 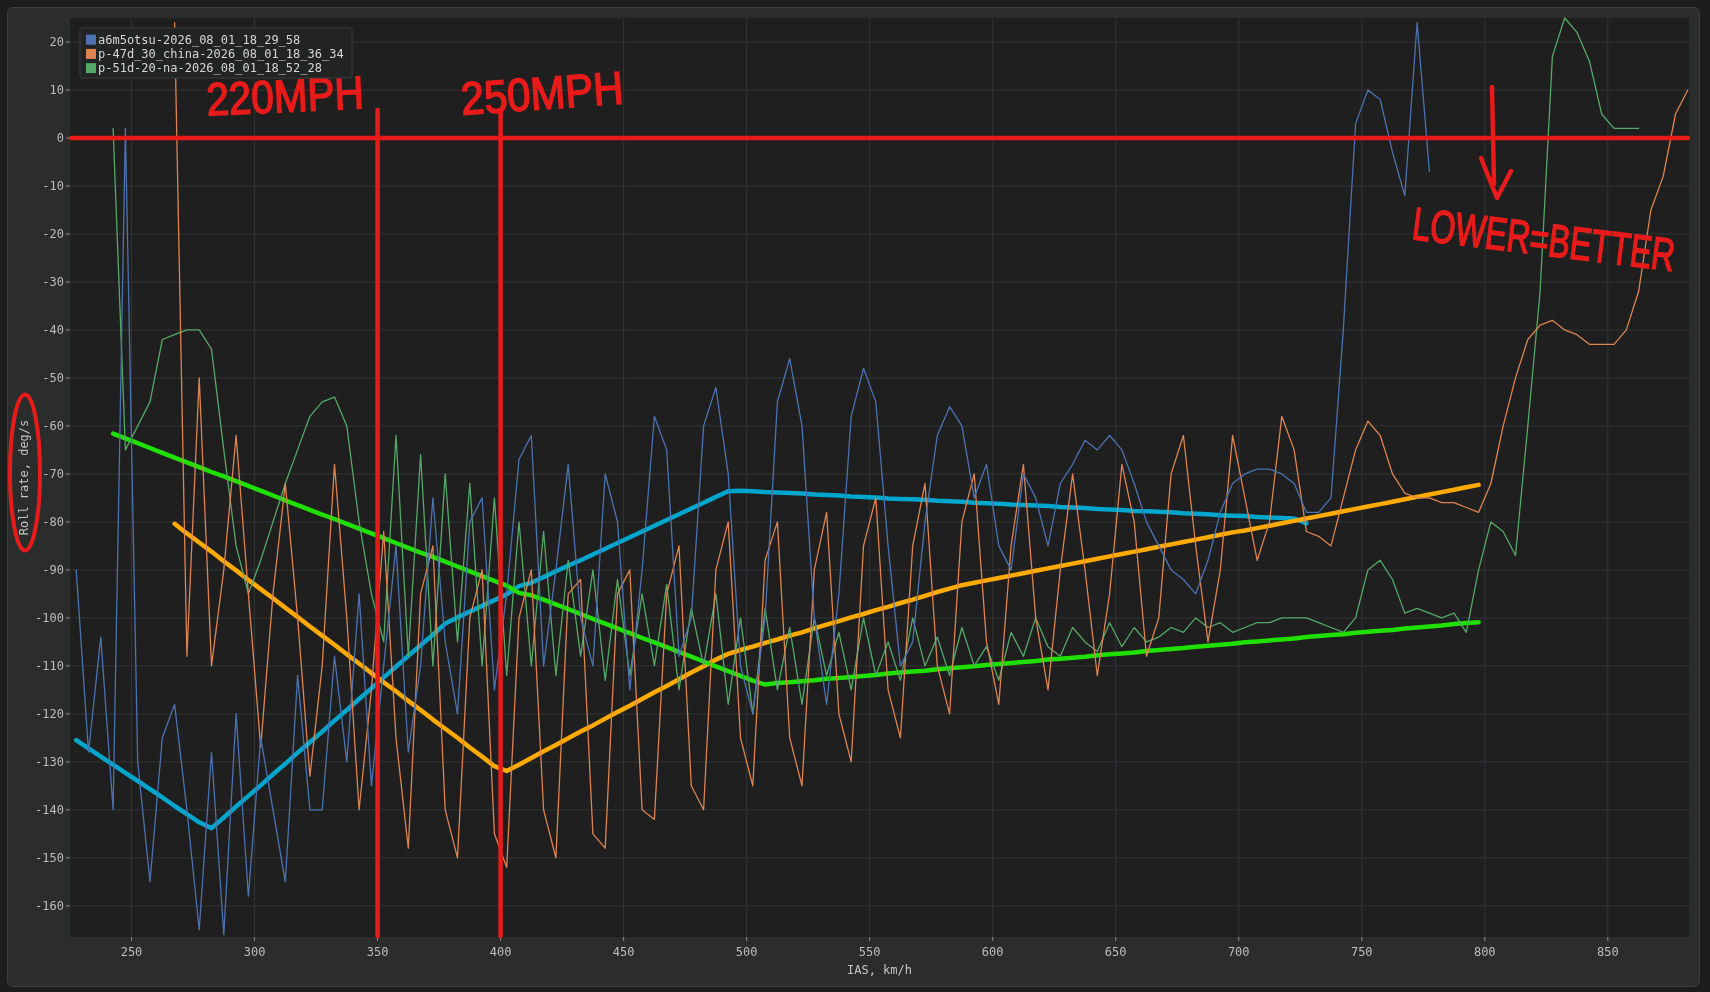 I want to click on y-tick-label: -150, so click(x=49, y=857).